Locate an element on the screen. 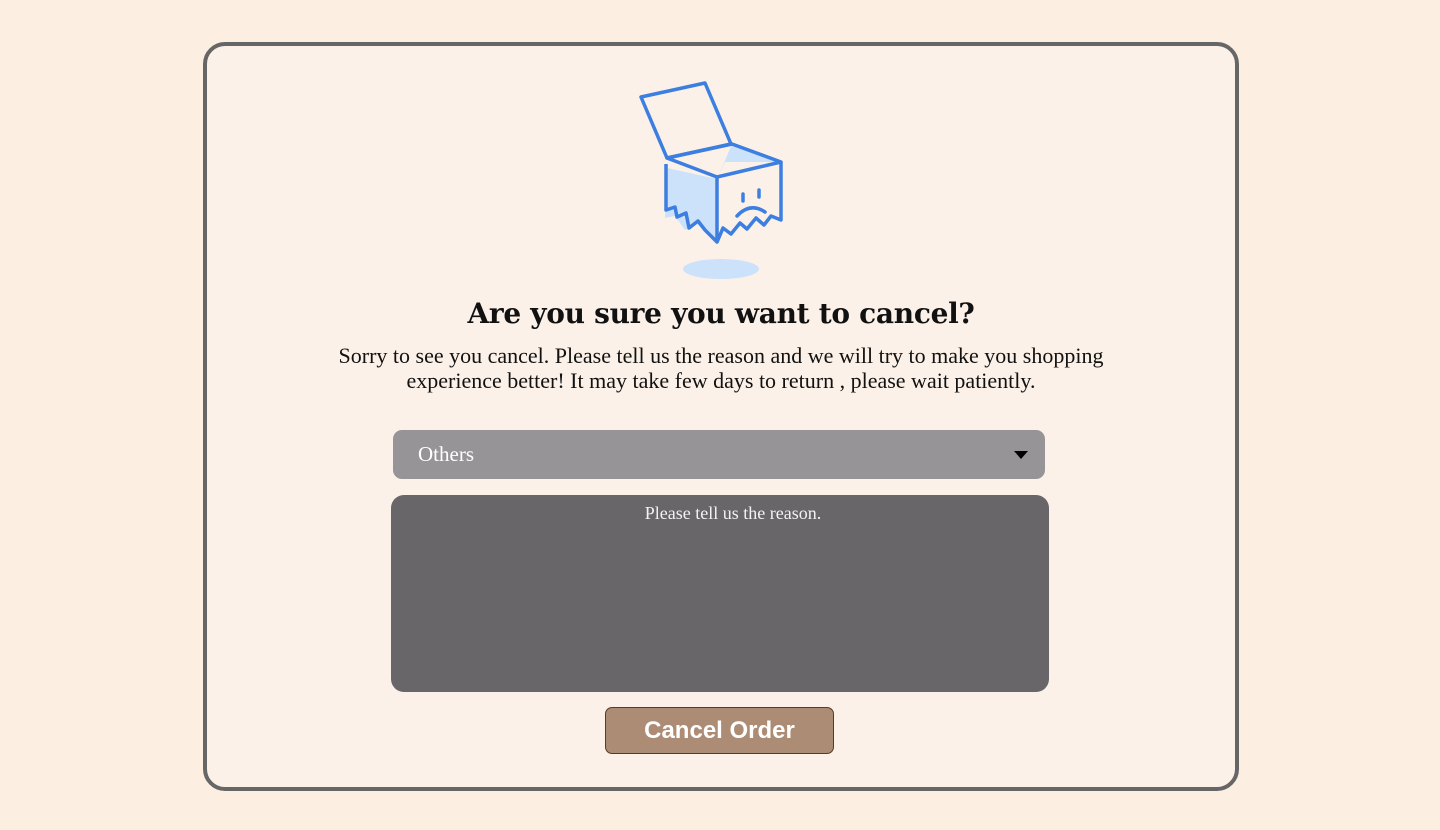 The width and height of the screenshot is (1440, 830). caret-down-icon is located at coordinates (1021, 455).